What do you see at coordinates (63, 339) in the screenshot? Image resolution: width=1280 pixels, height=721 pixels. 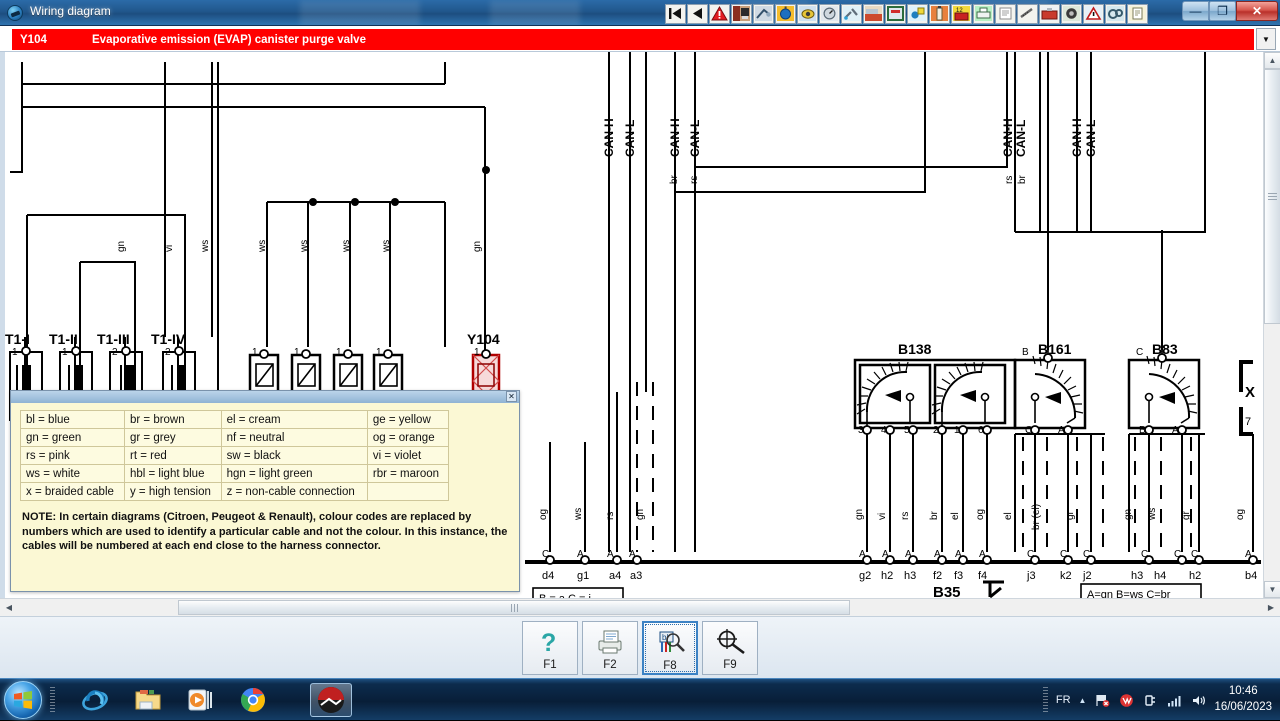 I see `svg-text: T1-II` at bounding box center [63, 339].